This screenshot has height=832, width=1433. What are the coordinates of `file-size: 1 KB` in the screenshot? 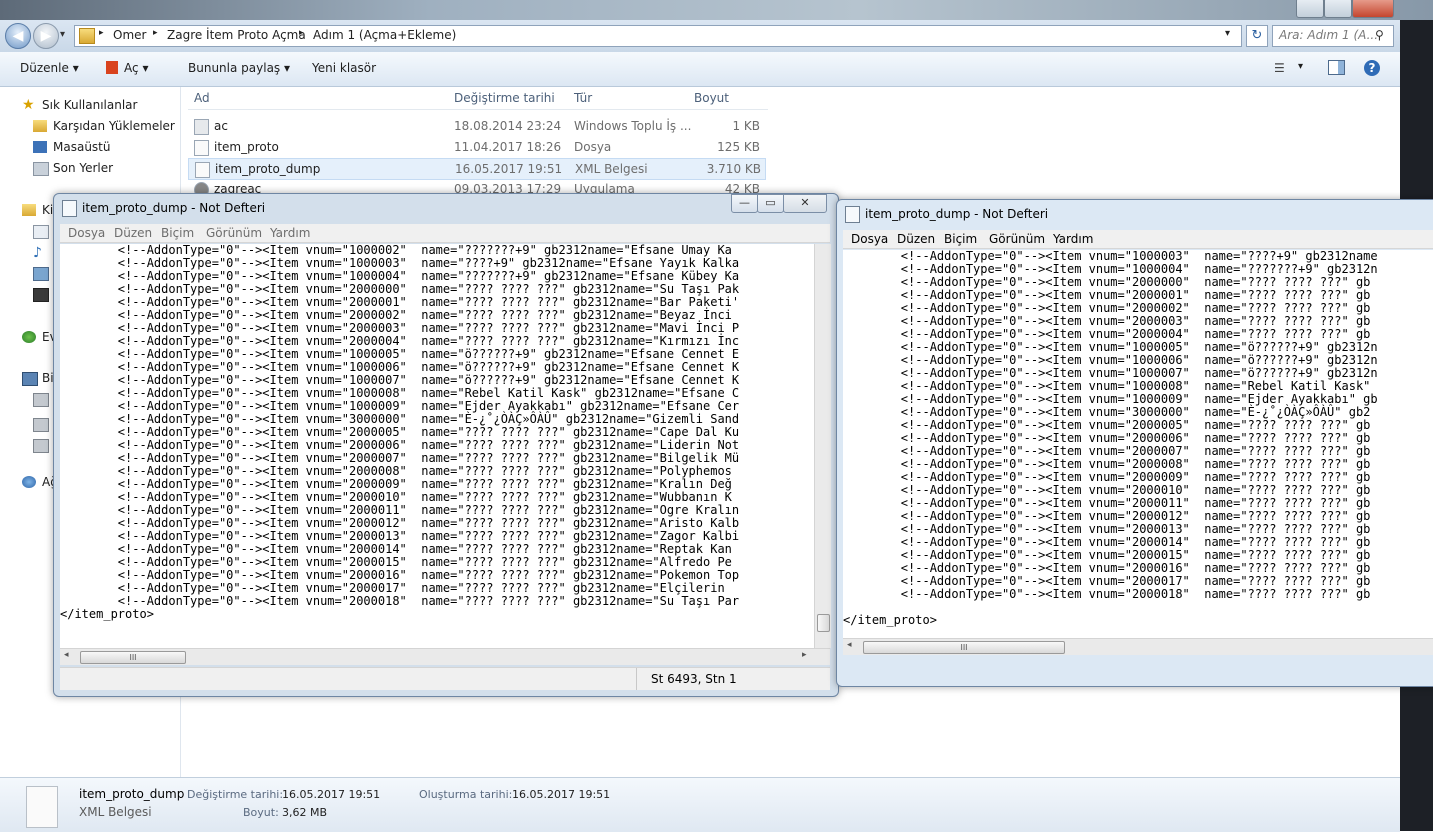 It's located at (746, 126).